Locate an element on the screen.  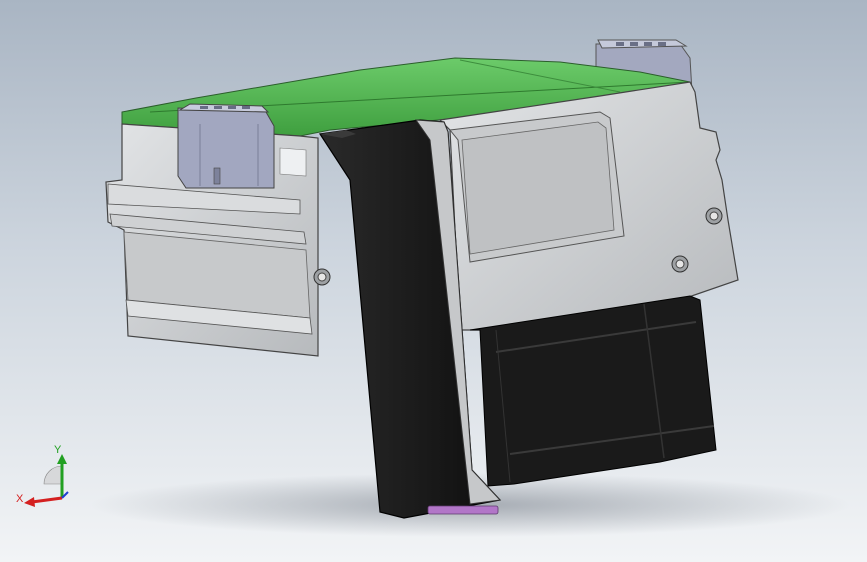
axis-triad: Y X is located at coordinates (42, 475).